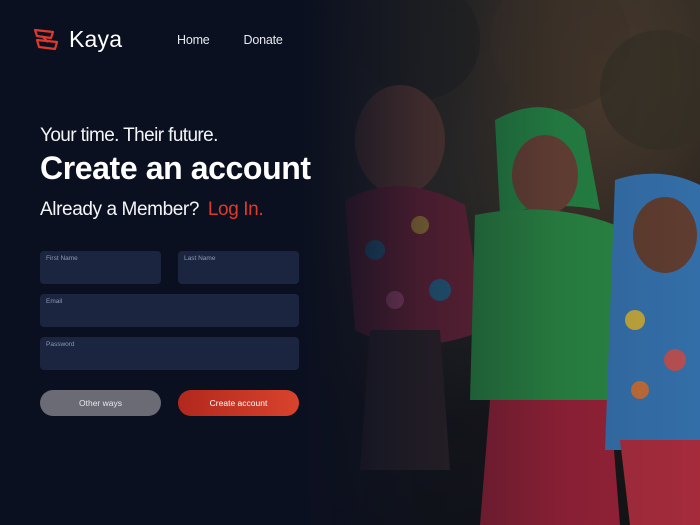 This screenshot has height=525, width=700. I want to click on page-title: Create an account, so click(175, 168).